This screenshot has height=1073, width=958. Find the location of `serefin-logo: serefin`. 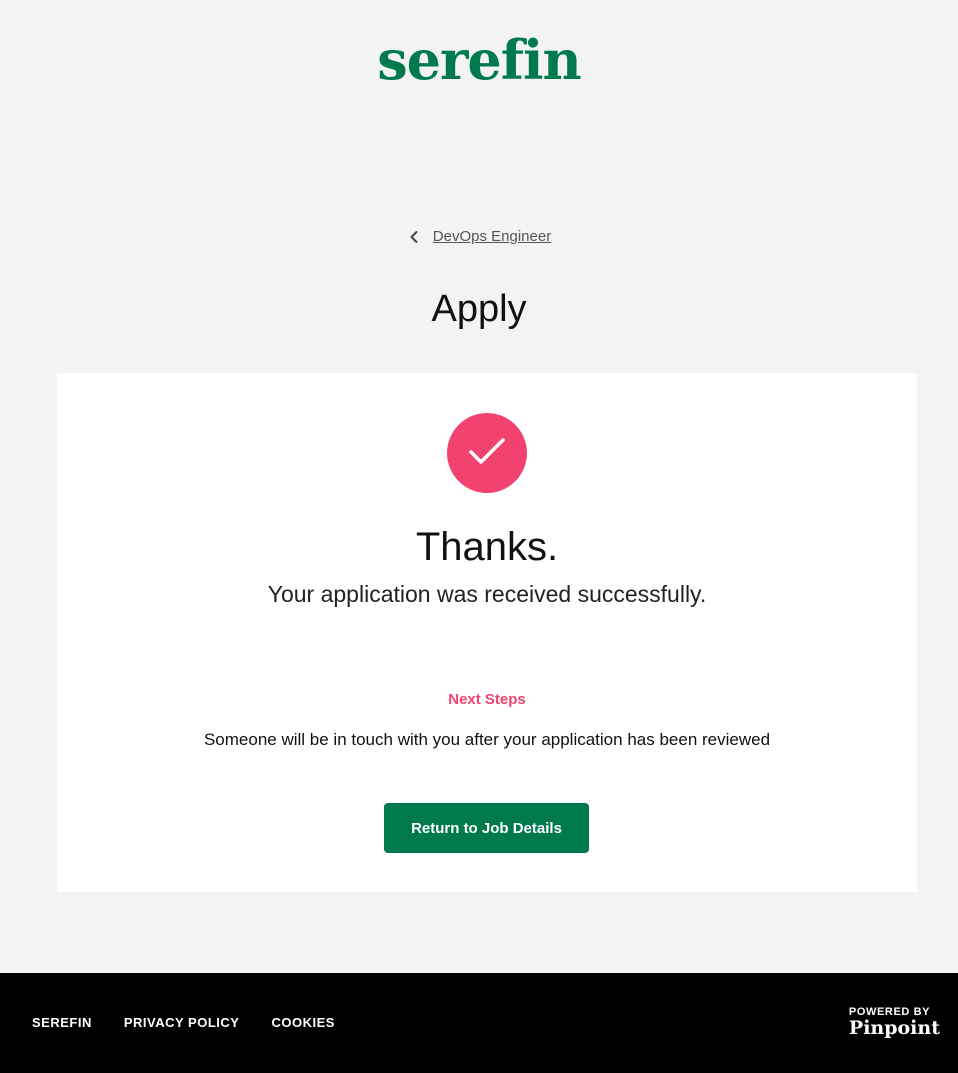

serefin-logo: serefin is located at coordinates (479, 60).